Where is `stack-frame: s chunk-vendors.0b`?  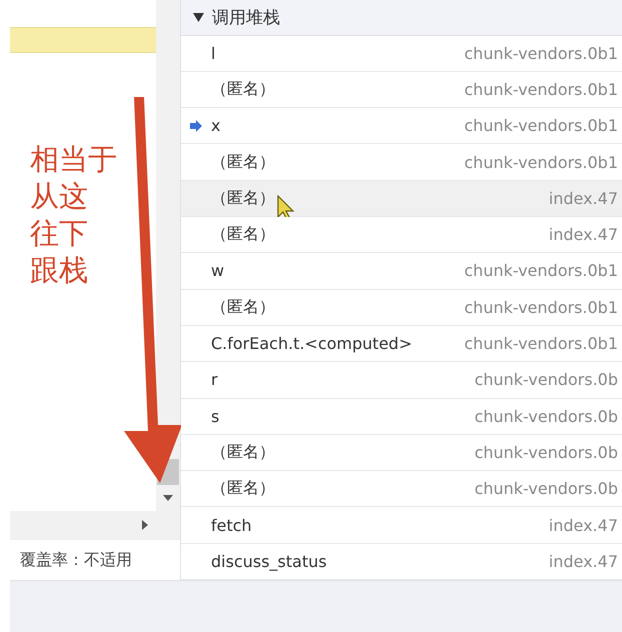
stack-frame: s chunk-vendors.0b is located at coordinates (401, 416).